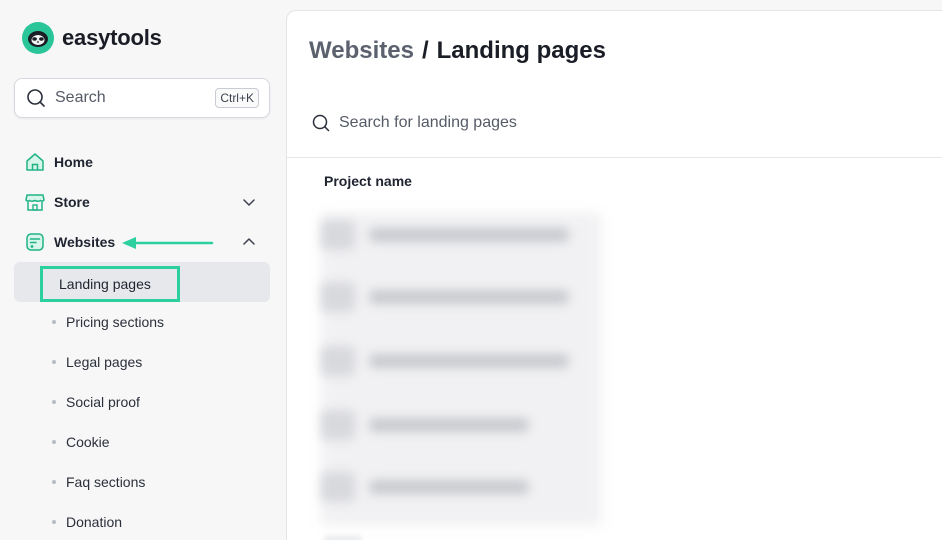 This screenshot has height=540, width=942. Describe the element at coordinates (80, 97) in the screenshot. I see `sidebar-search-placeholder: Search` at that location.